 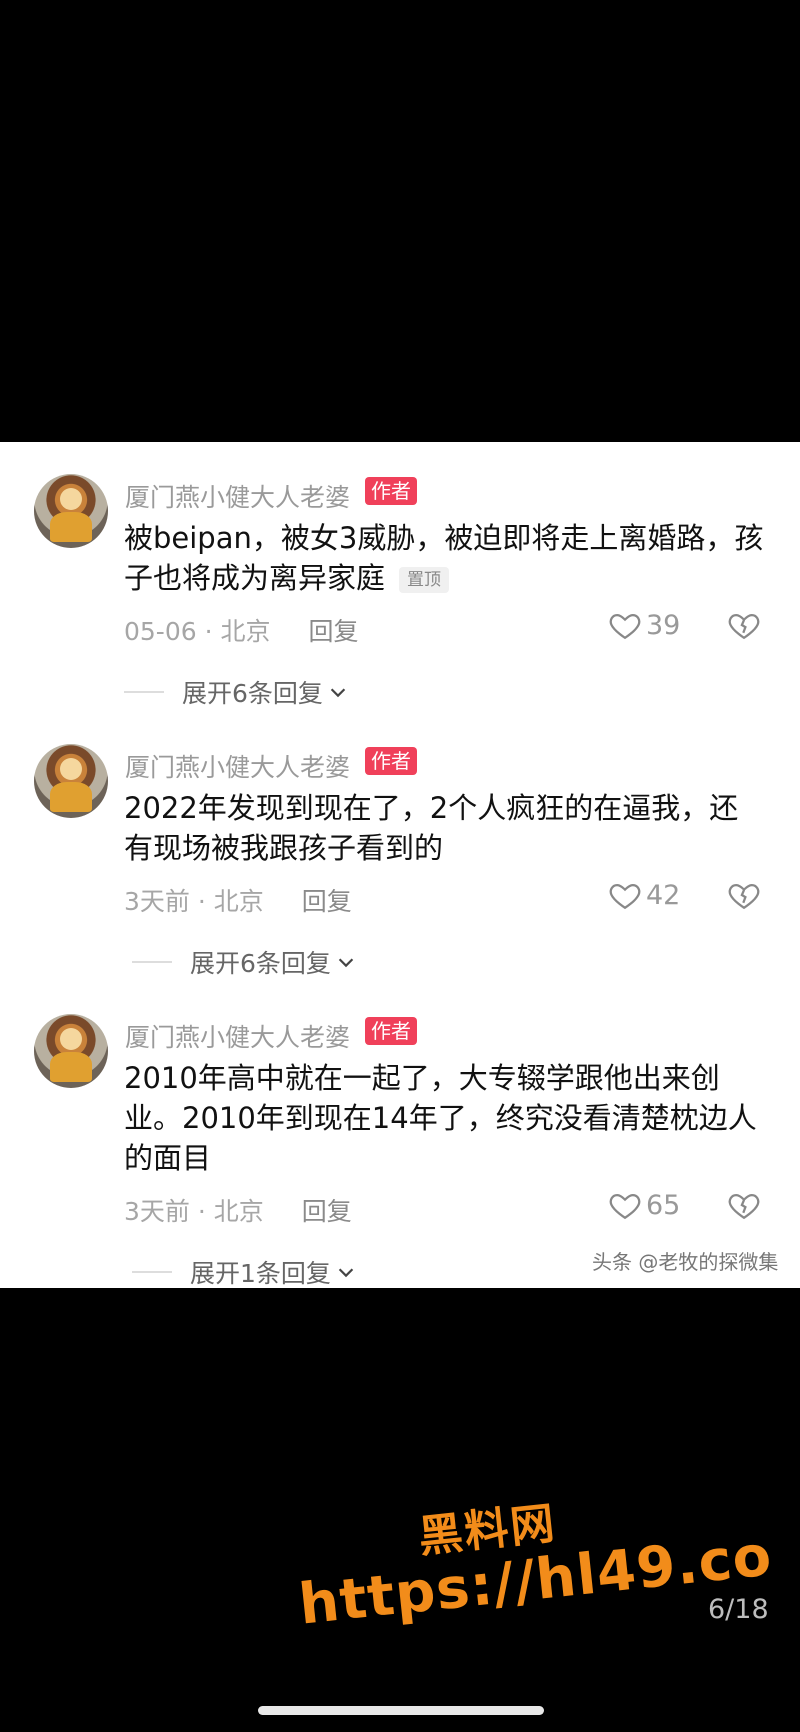 What do you see at coordinates (644, 1205) in the screenshot?
I see `like-button: 65` at bounding box center [644, 1205].